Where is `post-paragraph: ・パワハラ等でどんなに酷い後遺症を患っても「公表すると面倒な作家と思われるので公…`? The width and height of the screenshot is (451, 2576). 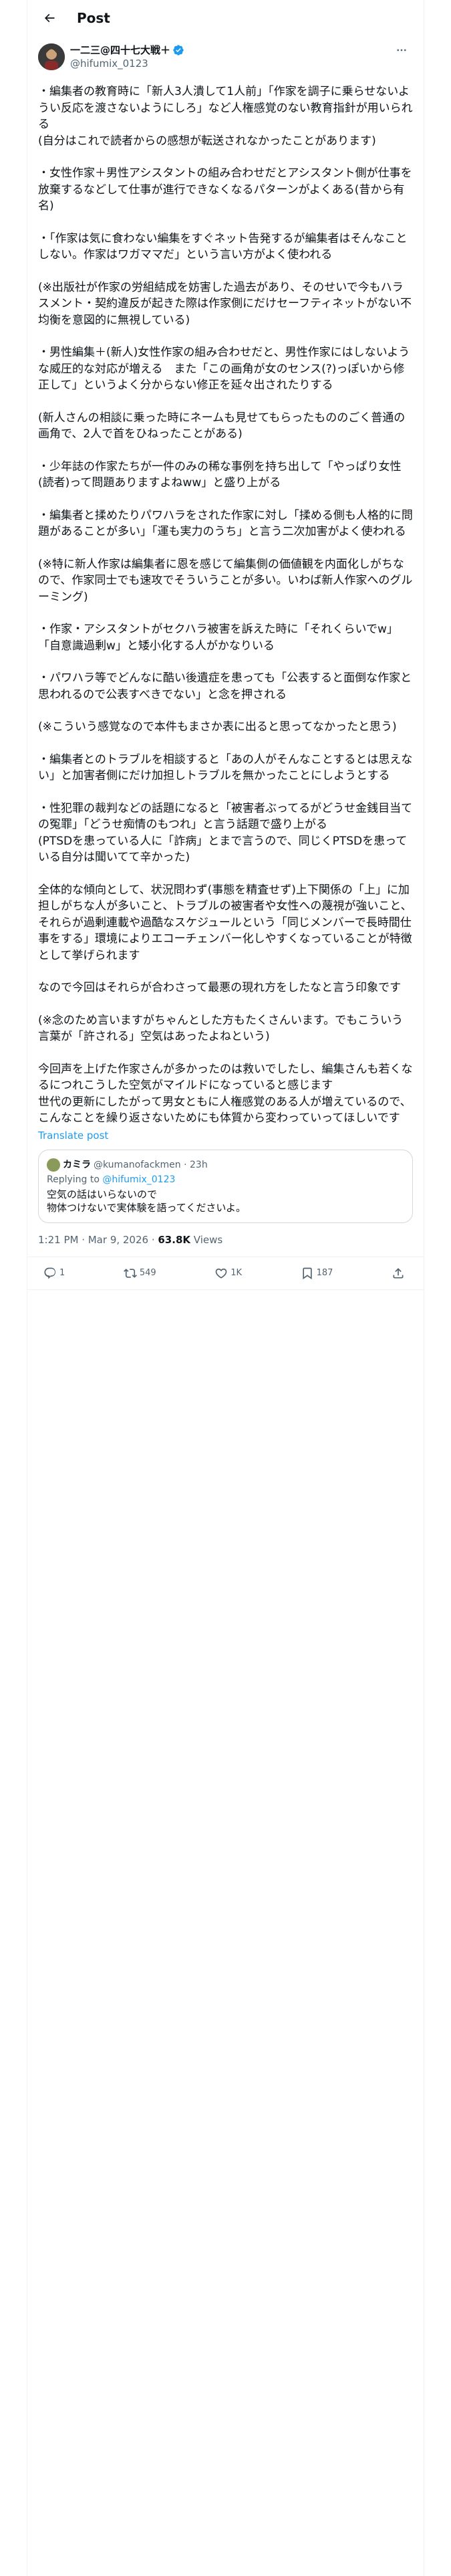
post-paragraph: ・パワハラ等でどんなに酷い後遺症を患っても「公表すると面倒な作家と思われるので公… is located at coordinates (225, 686).